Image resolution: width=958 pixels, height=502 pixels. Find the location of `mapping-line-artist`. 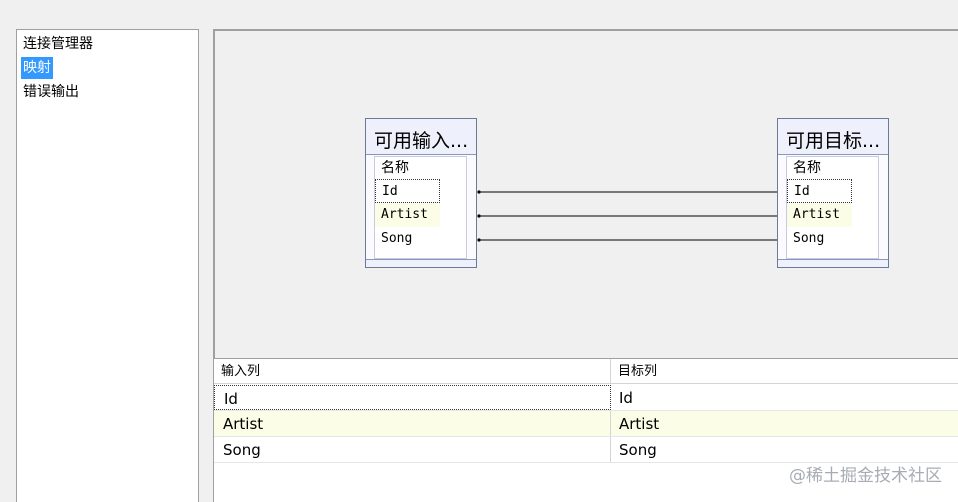

mapping-line-artist is located at coordinates (629, 216).